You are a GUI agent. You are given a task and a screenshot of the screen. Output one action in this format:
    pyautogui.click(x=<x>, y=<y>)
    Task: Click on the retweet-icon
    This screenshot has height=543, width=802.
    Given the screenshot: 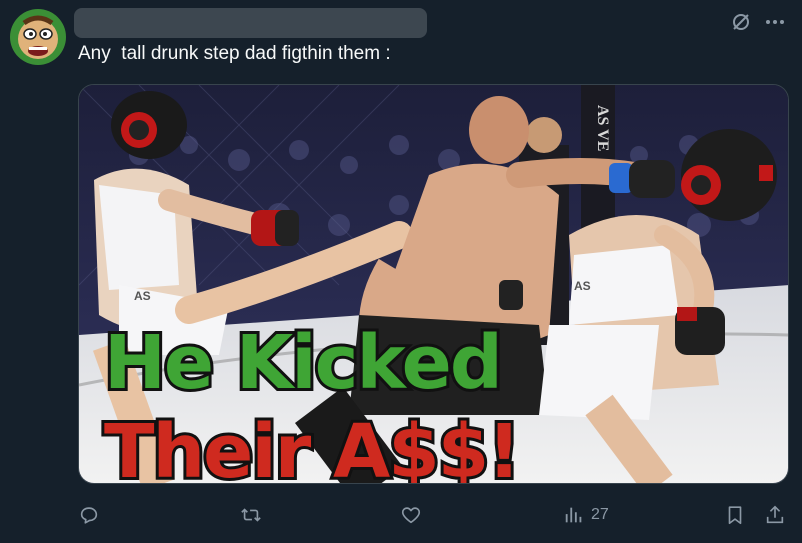 What is the action you would take?
    pyautogui.click(x=251, y=515)
    